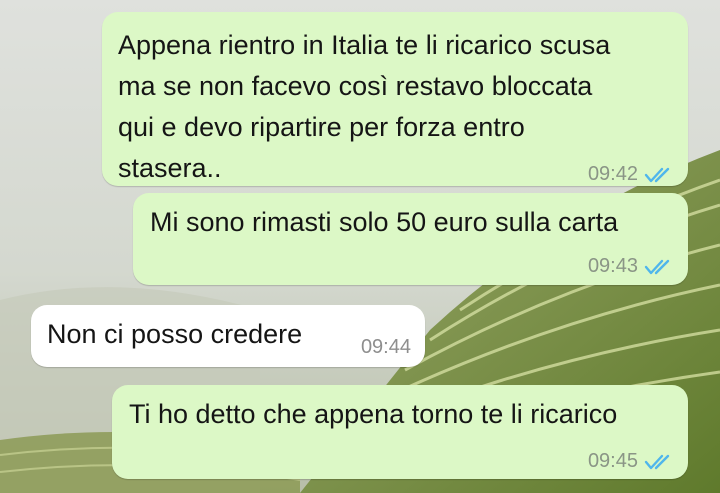 The width and height of the screenshot is (720, 493). I want to click on message-time: 09:43, so click(612, 266).